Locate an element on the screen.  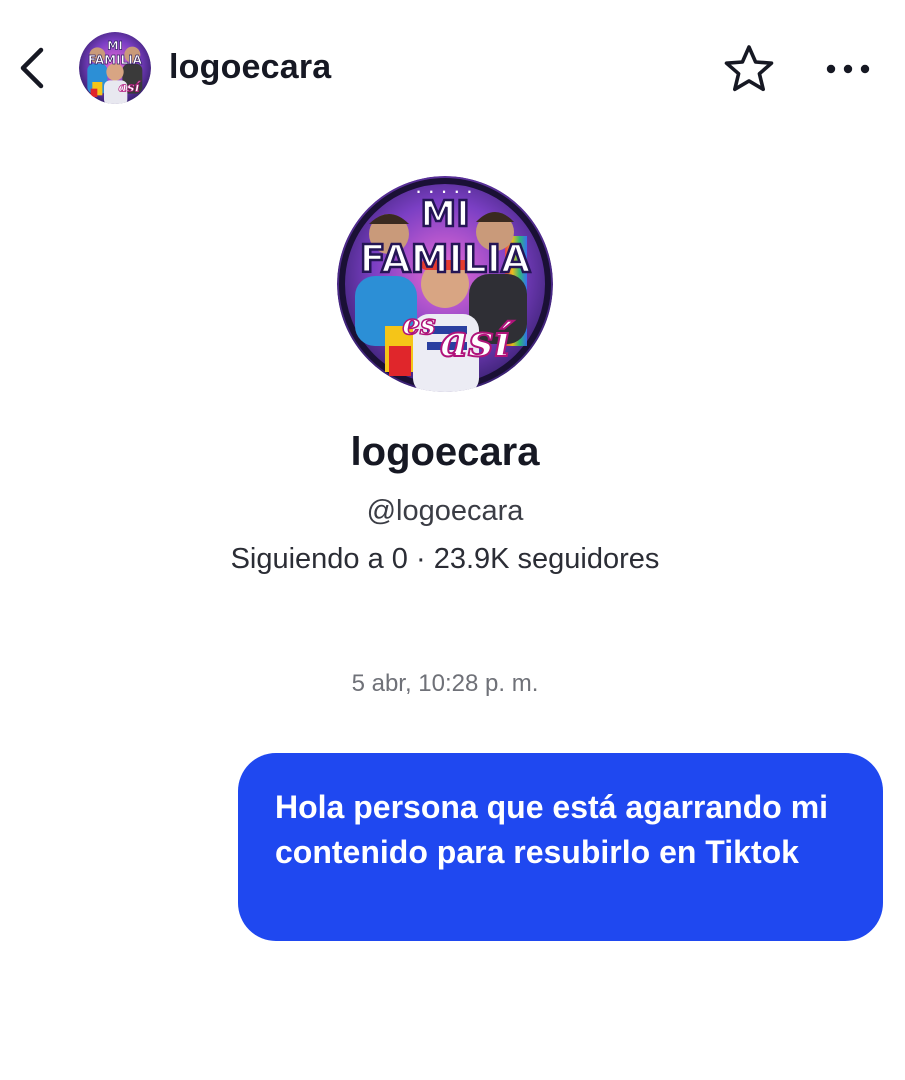
star-outline-icon is located at coordinates (749, 68).